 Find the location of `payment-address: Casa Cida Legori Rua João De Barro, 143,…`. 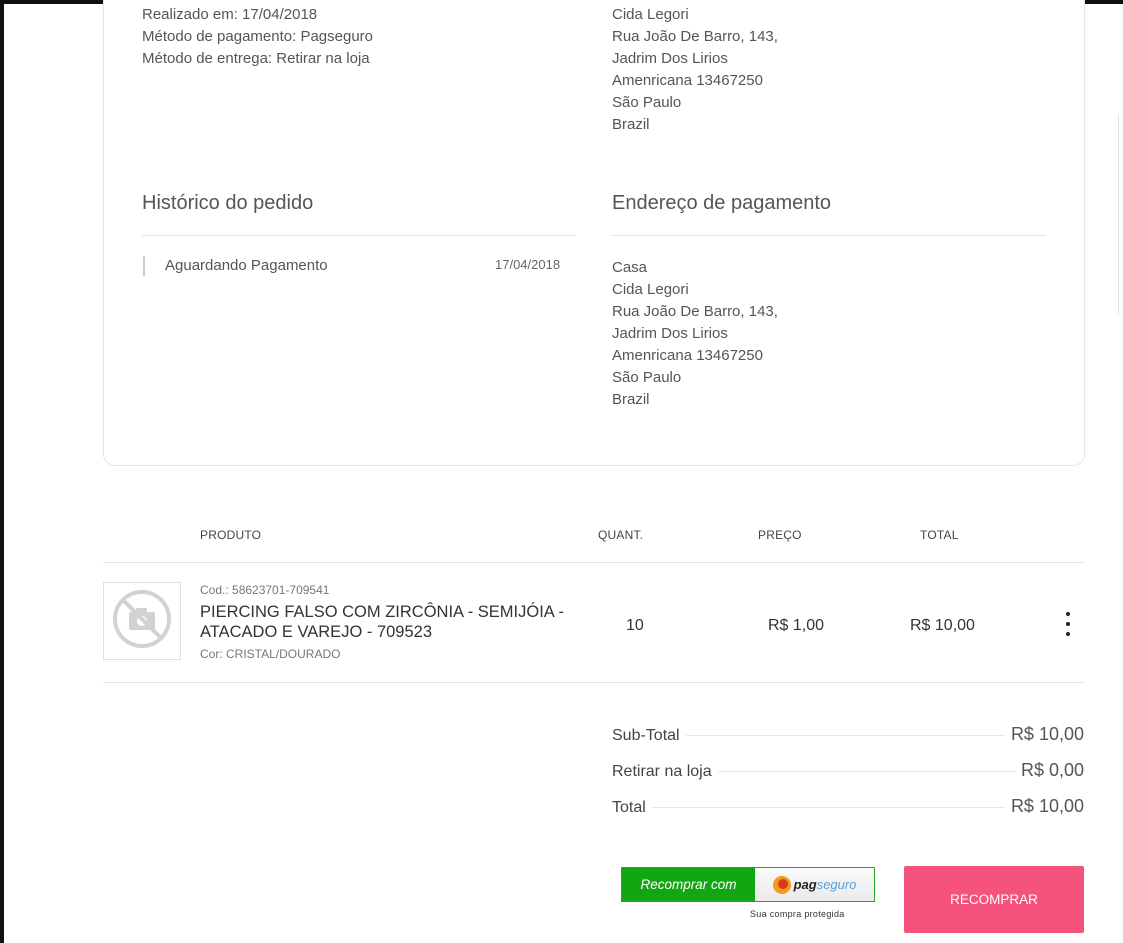

payment-address: Casa Cida Legori Rua João De Barro, 143,… is located at coordinates (695, 334).